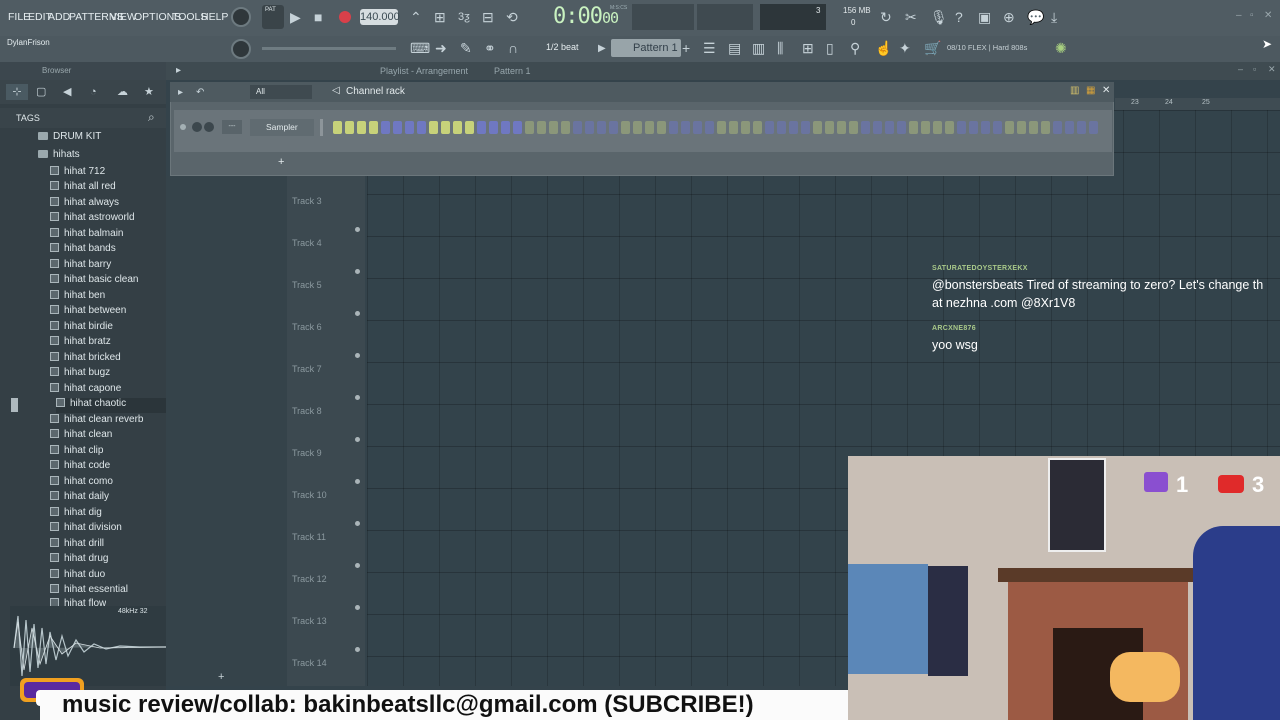  Describe the element at coordinates (83, 250) in the screenshot. I see `file-item: hihat bands` at that location.